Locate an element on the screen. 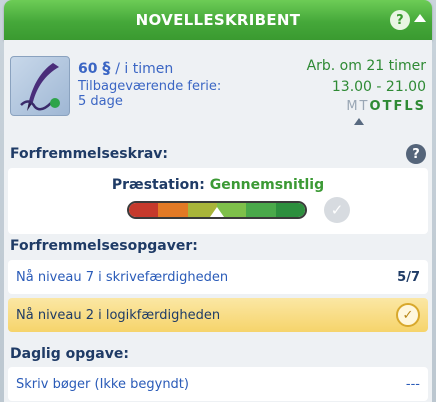 The height and width of the screenshot is (402, 436). vacation-value: 5 dage is located at coordinates (100, 101).